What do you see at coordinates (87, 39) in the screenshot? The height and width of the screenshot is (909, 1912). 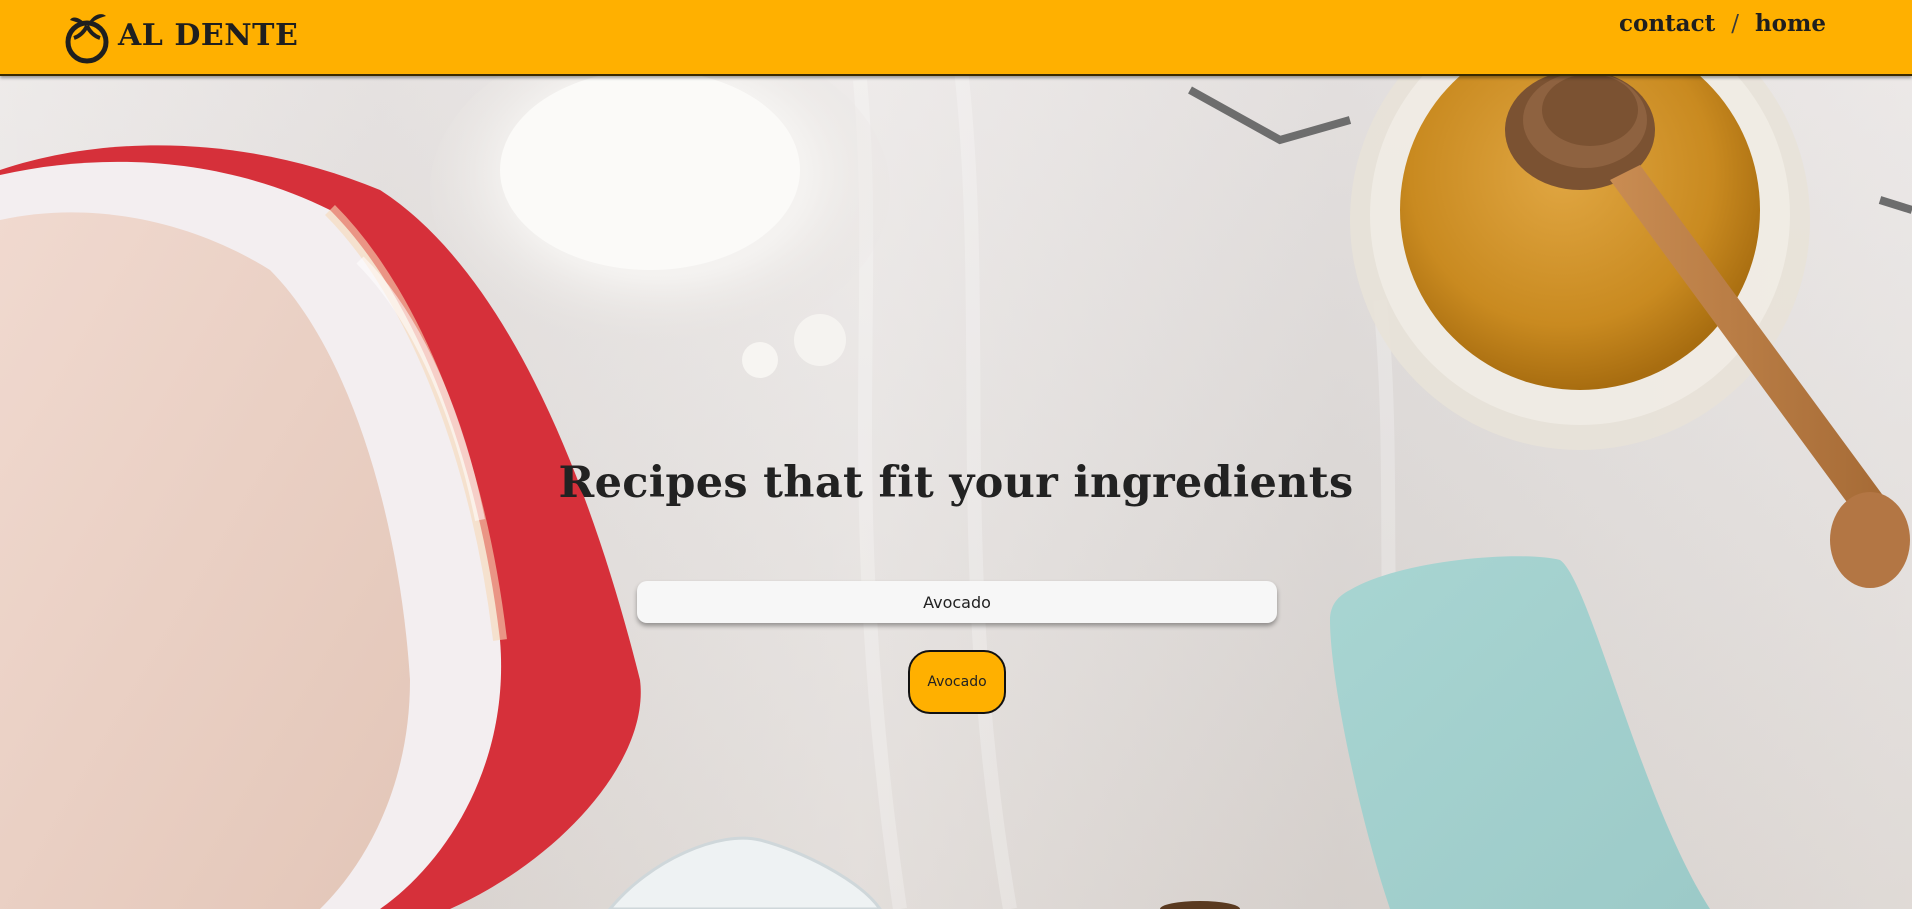 I see `tomato-logo-icon` at bounding box center [87, 39].